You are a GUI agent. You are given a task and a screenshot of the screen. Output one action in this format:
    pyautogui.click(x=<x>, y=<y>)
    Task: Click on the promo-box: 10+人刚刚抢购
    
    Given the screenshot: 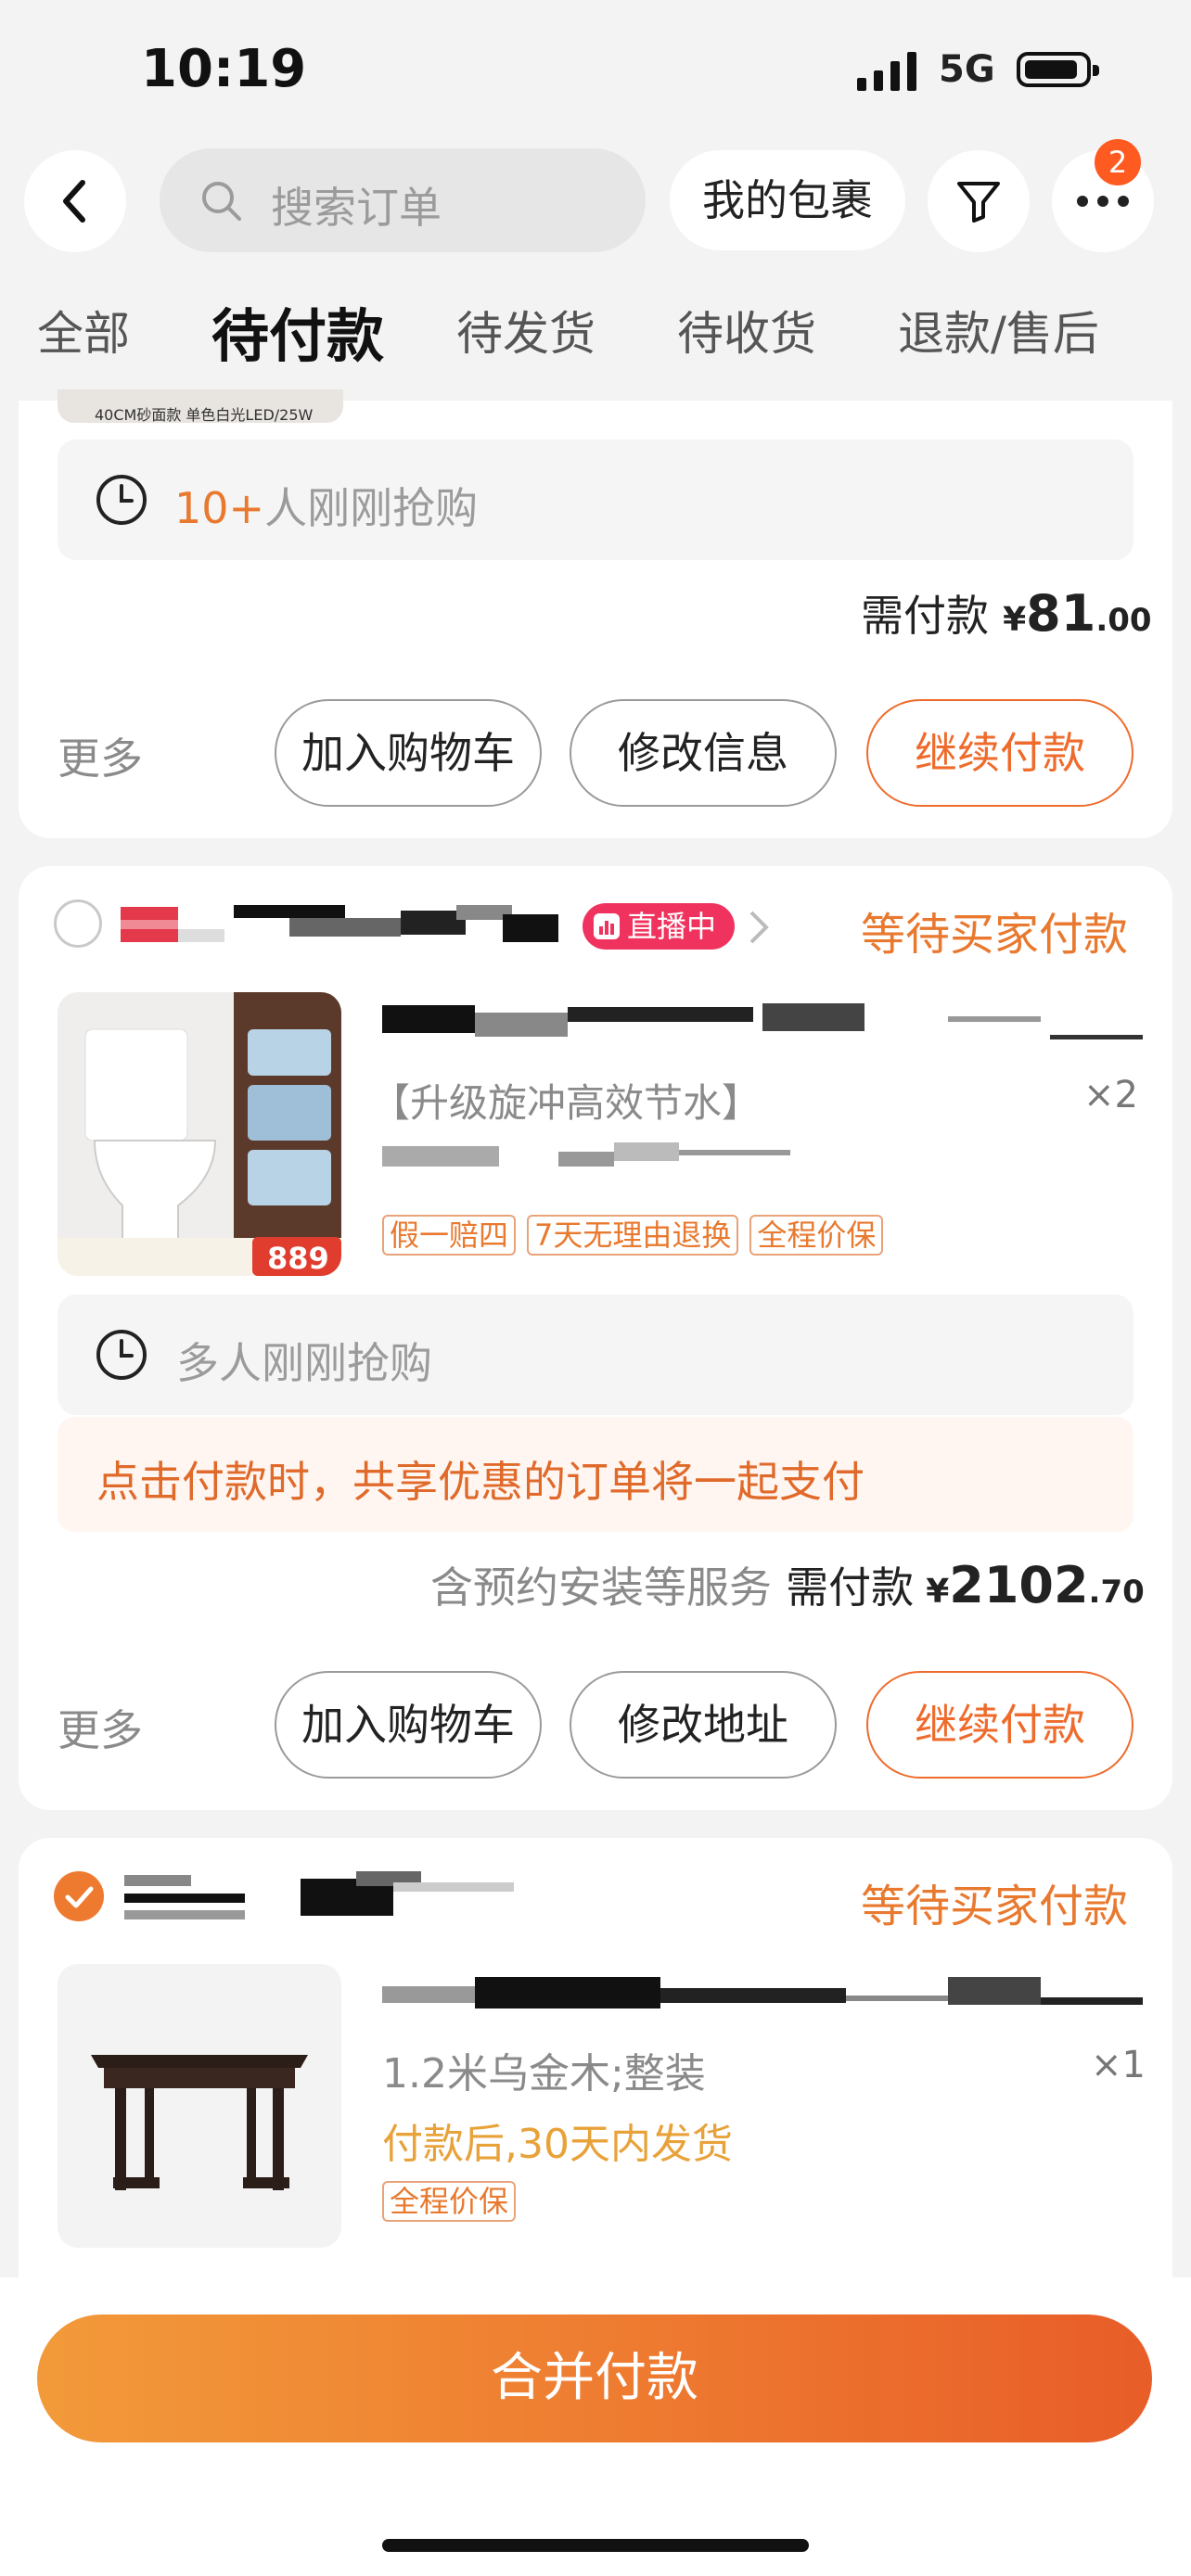 What is the action you would take?
    pyautogui.click(x=595, y=500)
    